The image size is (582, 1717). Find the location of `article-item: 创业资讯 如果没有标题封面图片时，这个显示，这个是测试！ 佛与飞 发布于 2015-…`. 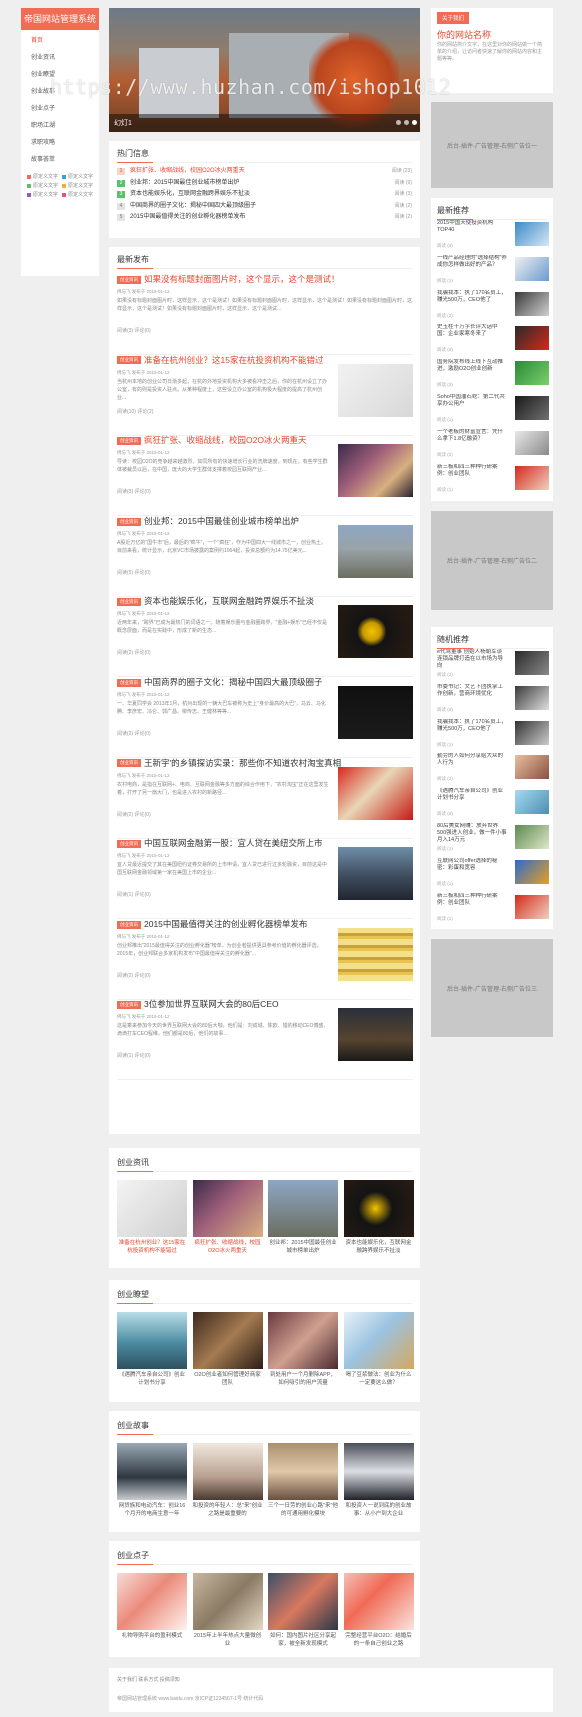

article-item: 创业资讯 如果没有标题封面图片时，这个显示，这个是测试！ 佛与飞 发布于 2015-… is located at coordinates (265, 312).